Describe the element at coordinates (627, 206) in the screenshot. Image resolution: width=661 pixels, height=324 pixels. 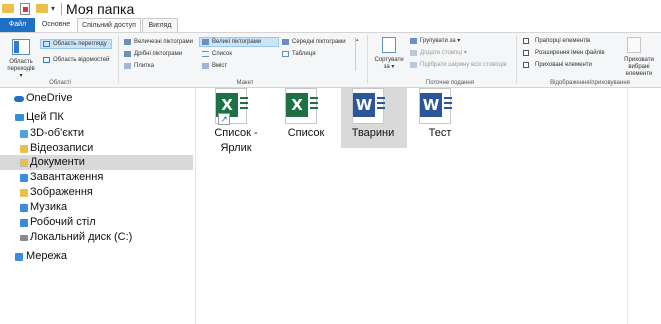
I see `pane-divider` at that location.